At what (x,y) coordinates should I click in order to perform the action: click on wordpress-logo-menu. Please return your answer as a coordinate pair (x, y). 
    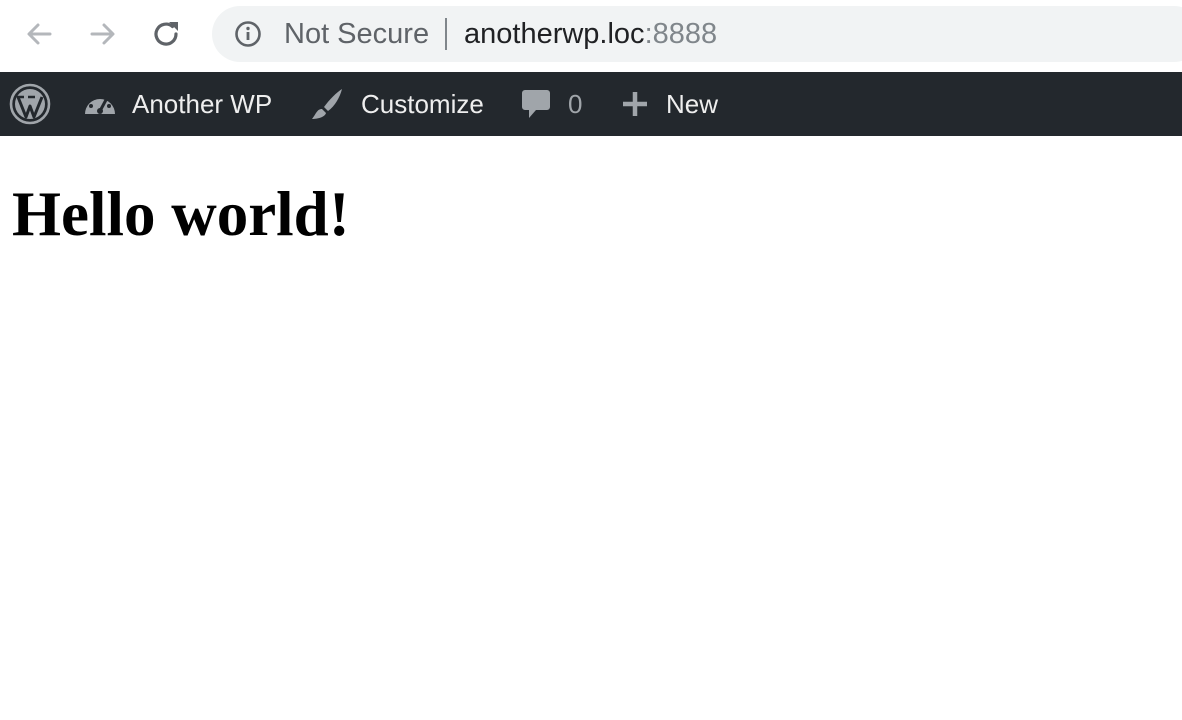
    Looking at the image, I should click on (30, 104).